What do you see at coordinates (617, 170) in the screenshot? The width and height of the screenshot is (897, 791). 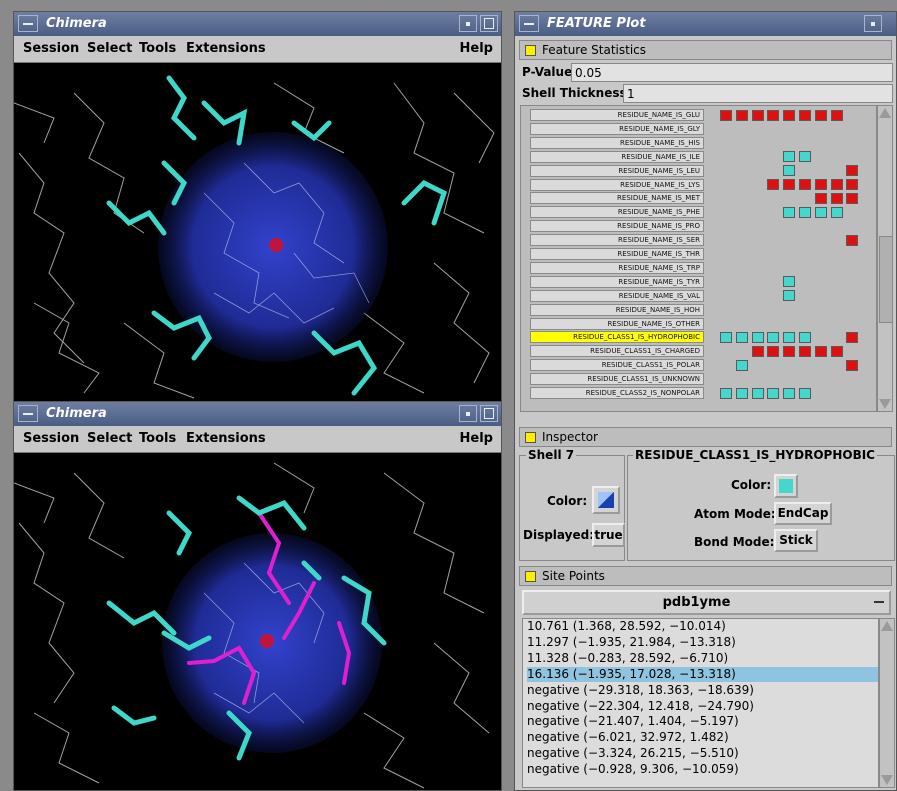 I see `feature-button: RESIDUE_NAME_IS_LEU` at bounding box center [617, 170].